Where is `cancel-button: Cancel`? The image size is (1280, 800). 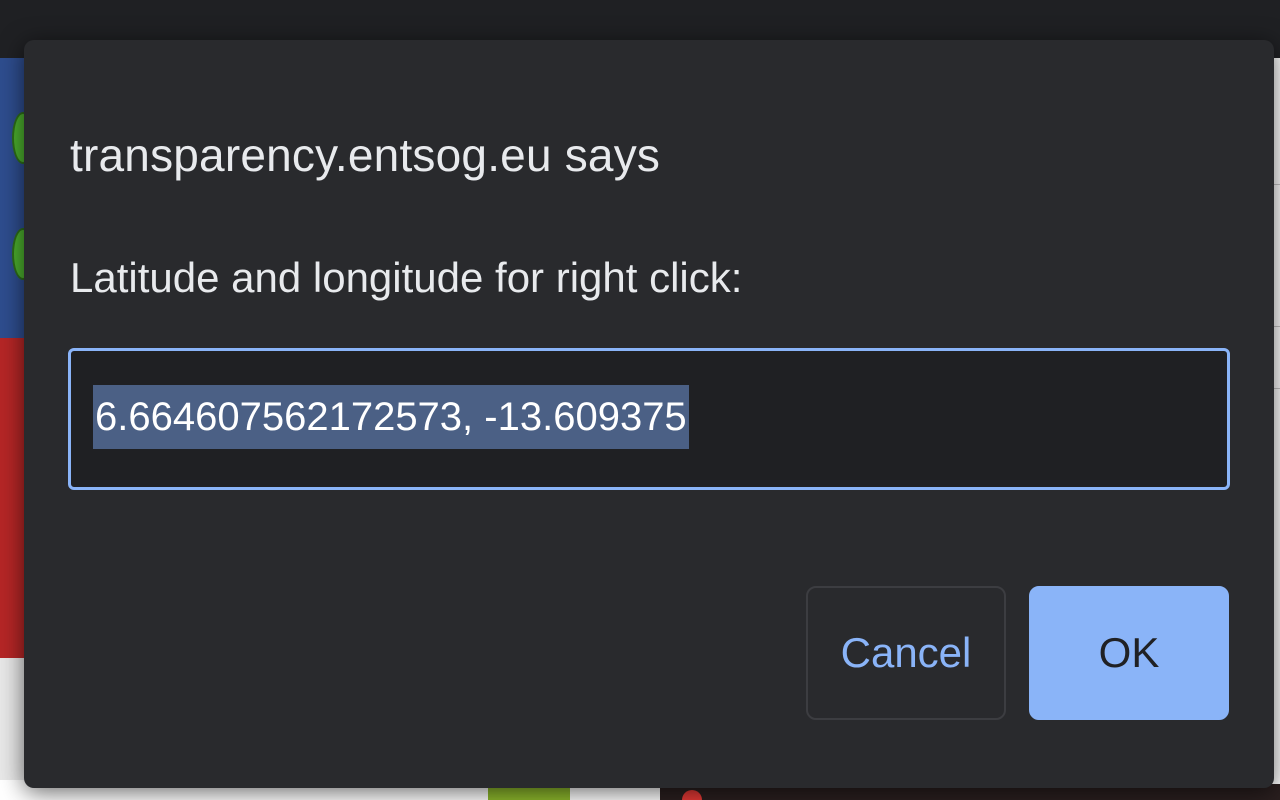
cancel-button: Cancel is located at coordinates (906, 653).